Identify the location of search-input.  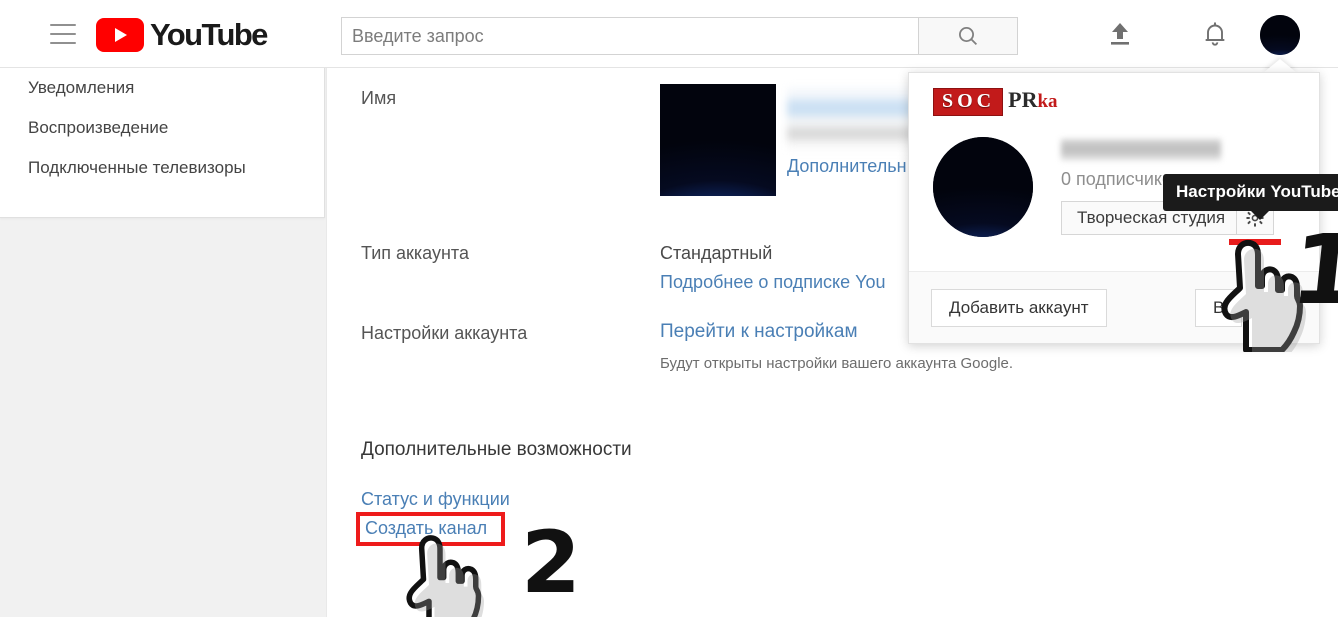
(629, 36).